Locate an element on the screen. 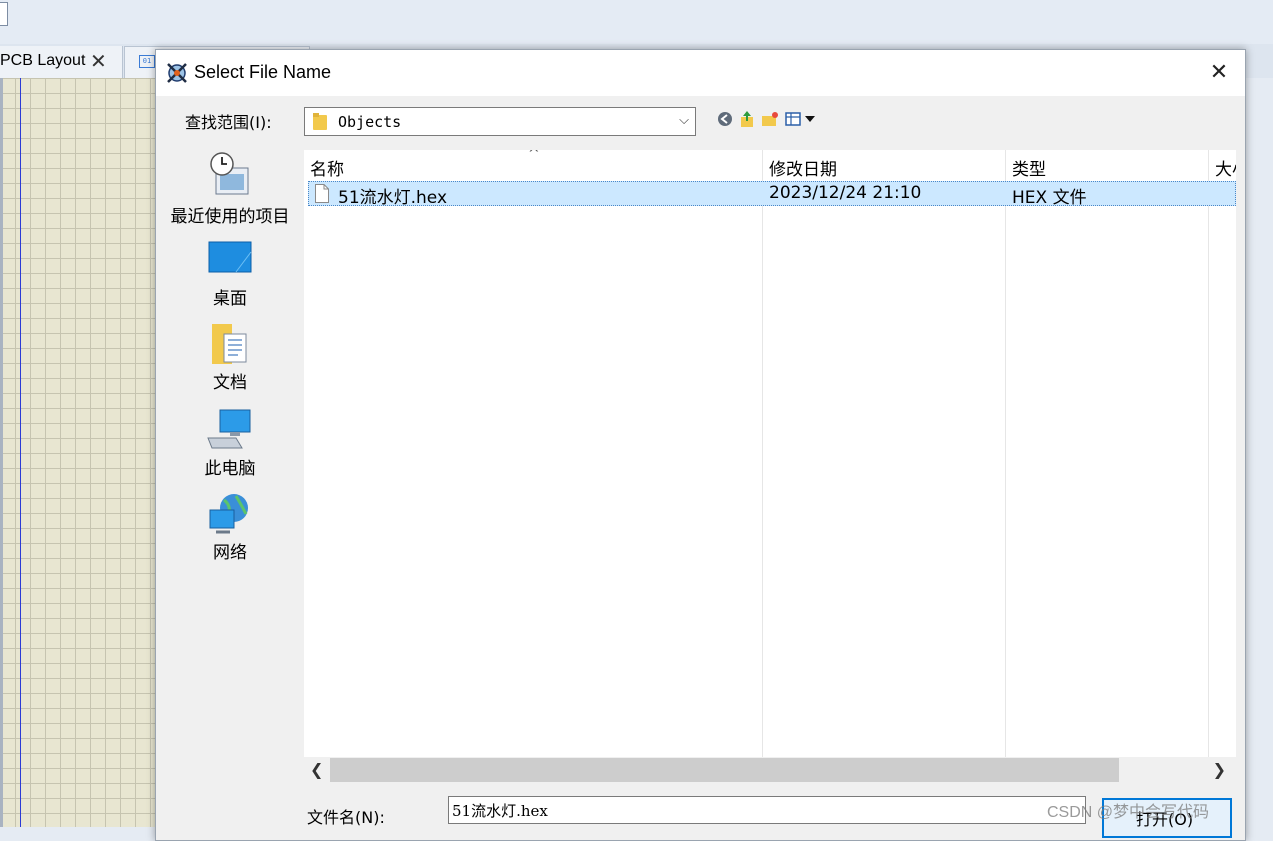 This screenshot has width=1273, height=841. place-label: 文档 is located at coordinates (230, 383).